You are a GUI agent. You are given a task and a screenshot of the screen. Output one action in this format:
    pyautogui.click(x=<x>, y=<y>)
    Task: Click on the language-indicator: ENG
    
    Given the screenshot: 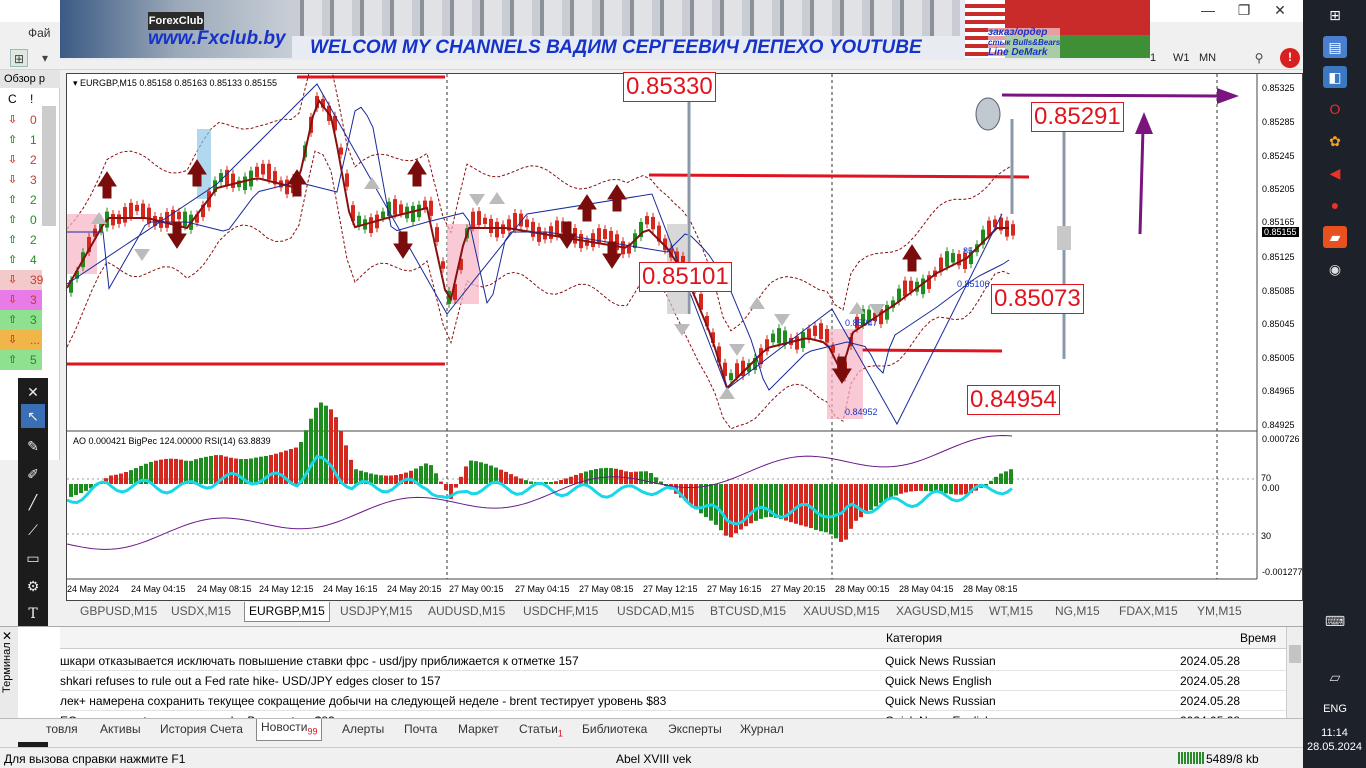 What is the action you would take?
    pyautogui.click(x=1335, y=709)
    